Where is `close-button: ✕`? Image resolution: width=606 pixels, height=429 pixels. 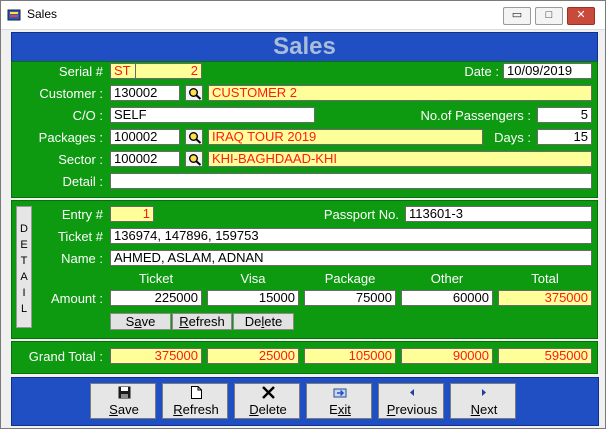 close-button: ✕ is located at coordinates (581, 16).